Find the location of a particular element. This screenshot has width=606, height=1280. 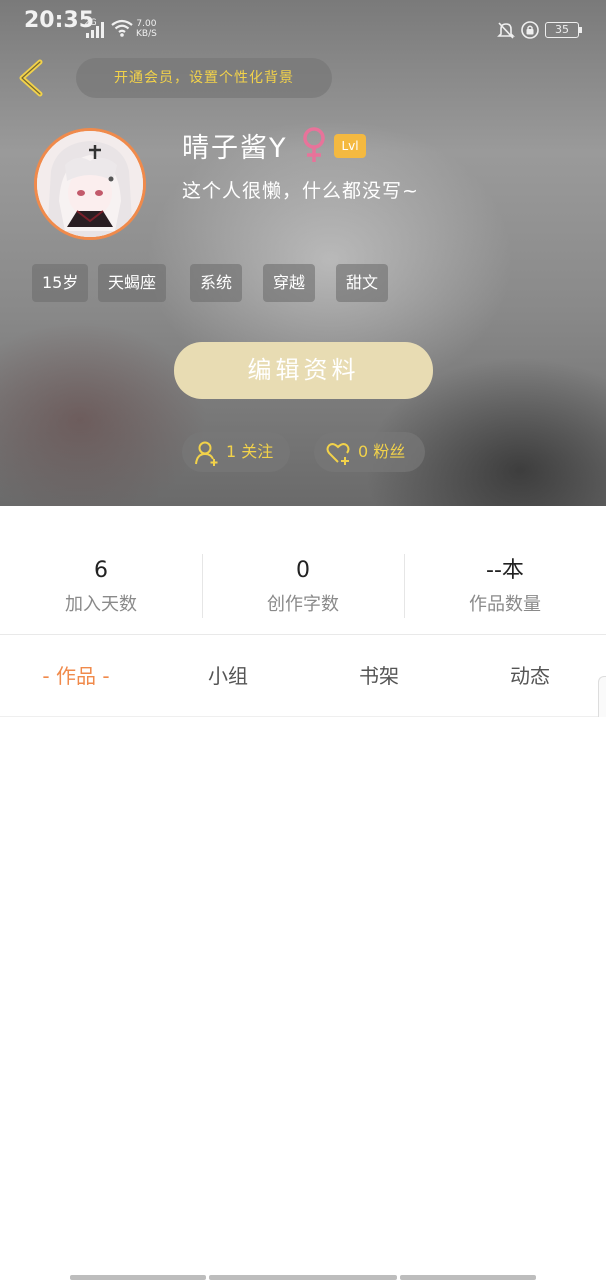

vip-banner: 开通会员，设置个性化背景 is located at coordinates (204, 78).